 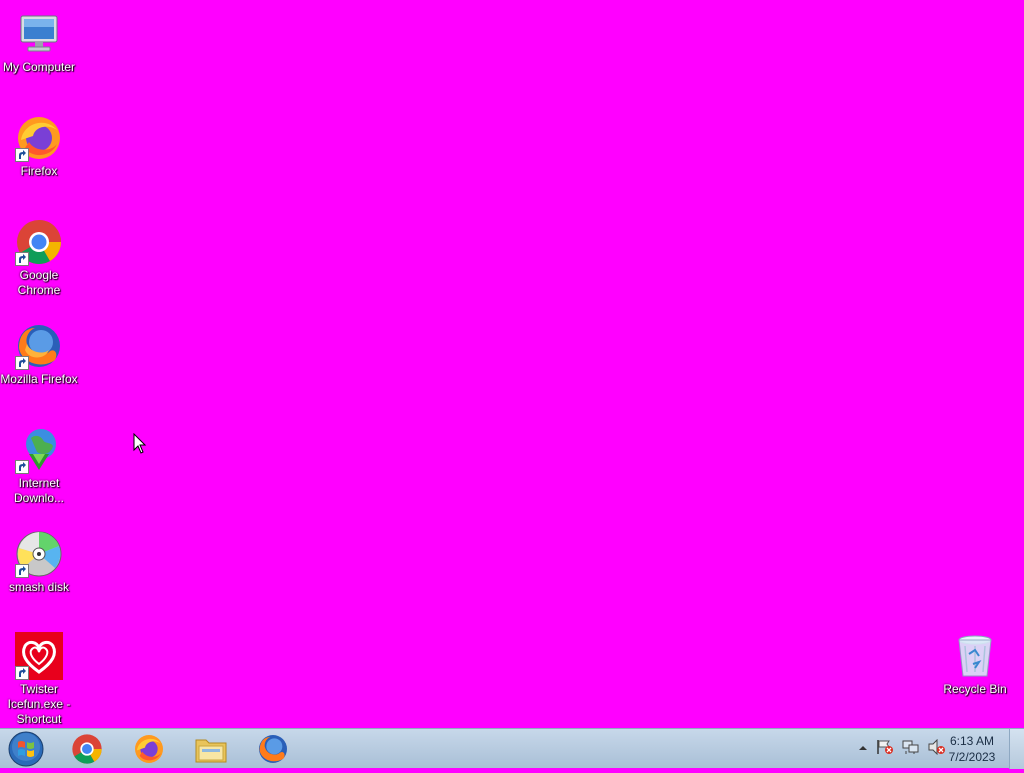 What do you see at coordinates (863, 749) in the screenshot?
I see `show-hidden-icons-icon` at bounding box center [863, 749].